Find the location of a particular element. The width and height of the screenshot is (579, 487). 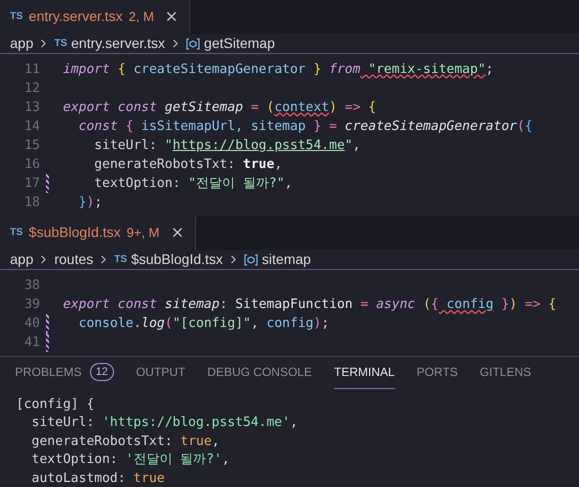

code-token: 'https://blog.psst54.me' is located at coordinates (196, 423).